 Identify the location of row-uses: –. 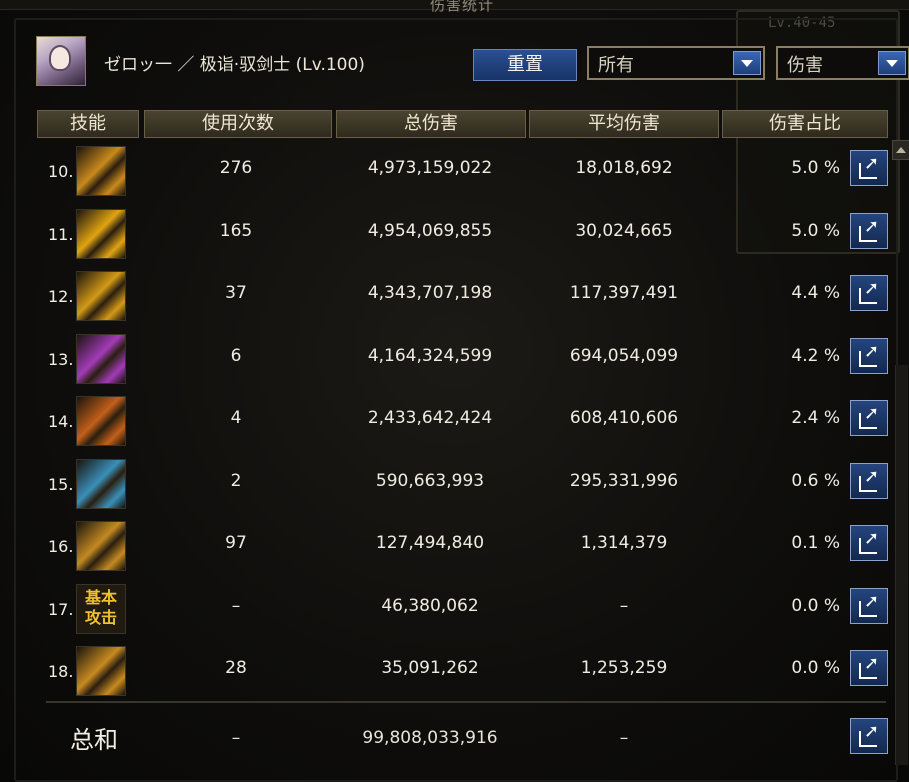
(236, 605).